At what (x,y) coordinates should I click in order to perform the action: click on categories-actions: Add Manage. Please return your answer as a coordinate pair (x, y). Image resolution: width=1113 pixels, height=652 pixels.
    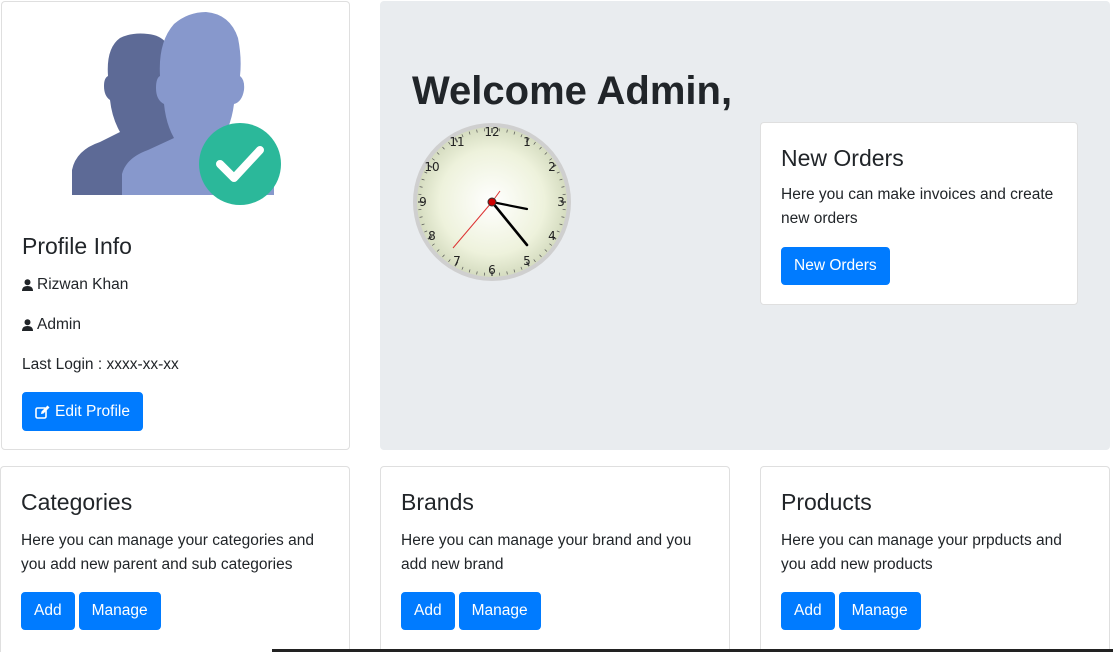
    Looking at the image, I should click on (91, 611).